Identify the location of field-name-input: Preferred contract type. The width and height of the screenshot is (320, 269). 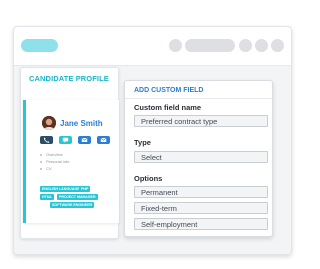
(201, 121).